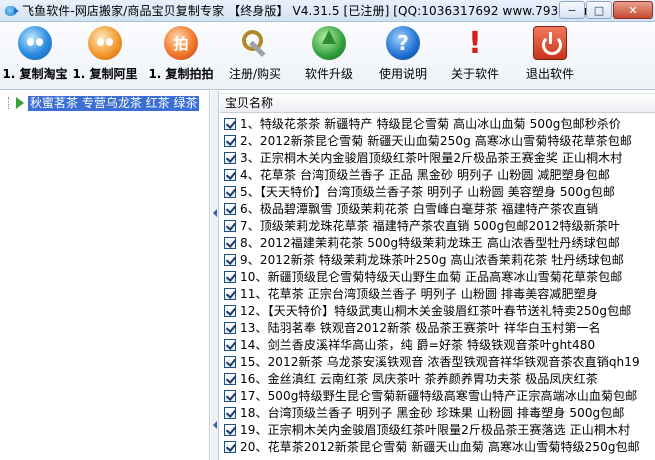 This screenshot has height=460, width=655. What do you see at coordinates (255, 43) in the screenshot?
I see `keys-icon` at bounding box center [255, 43].